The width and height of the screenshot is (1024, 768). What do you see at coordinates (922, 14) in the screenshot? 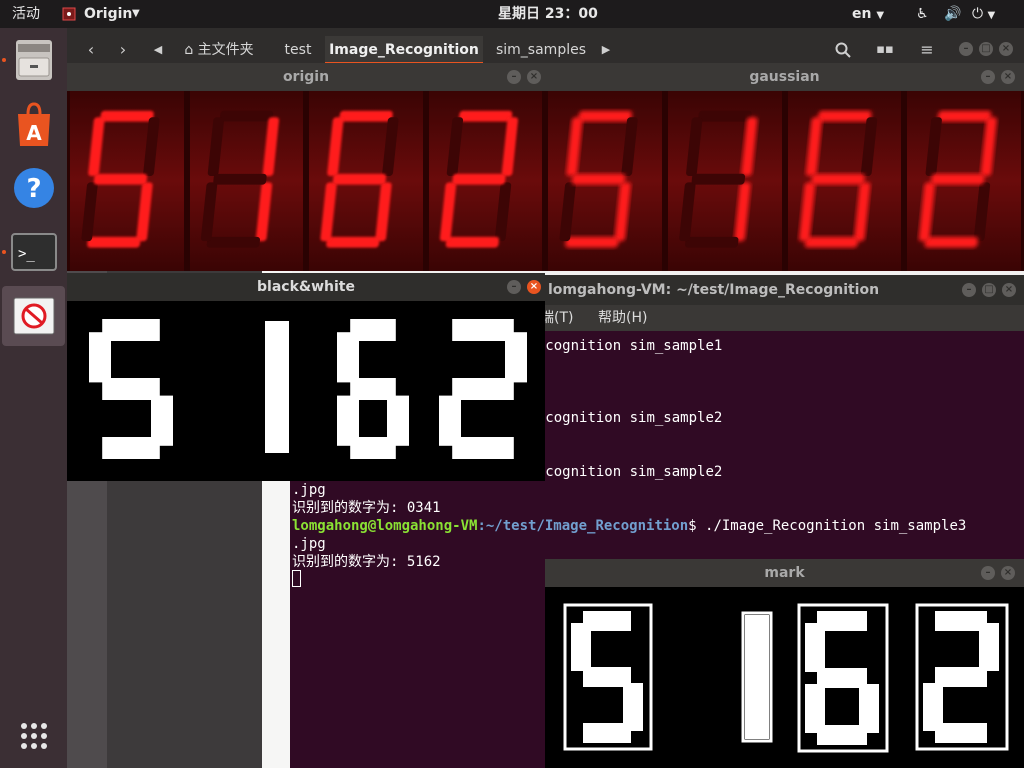
I see `accessibility-icon: ♿` at bounding box center [922, 14].